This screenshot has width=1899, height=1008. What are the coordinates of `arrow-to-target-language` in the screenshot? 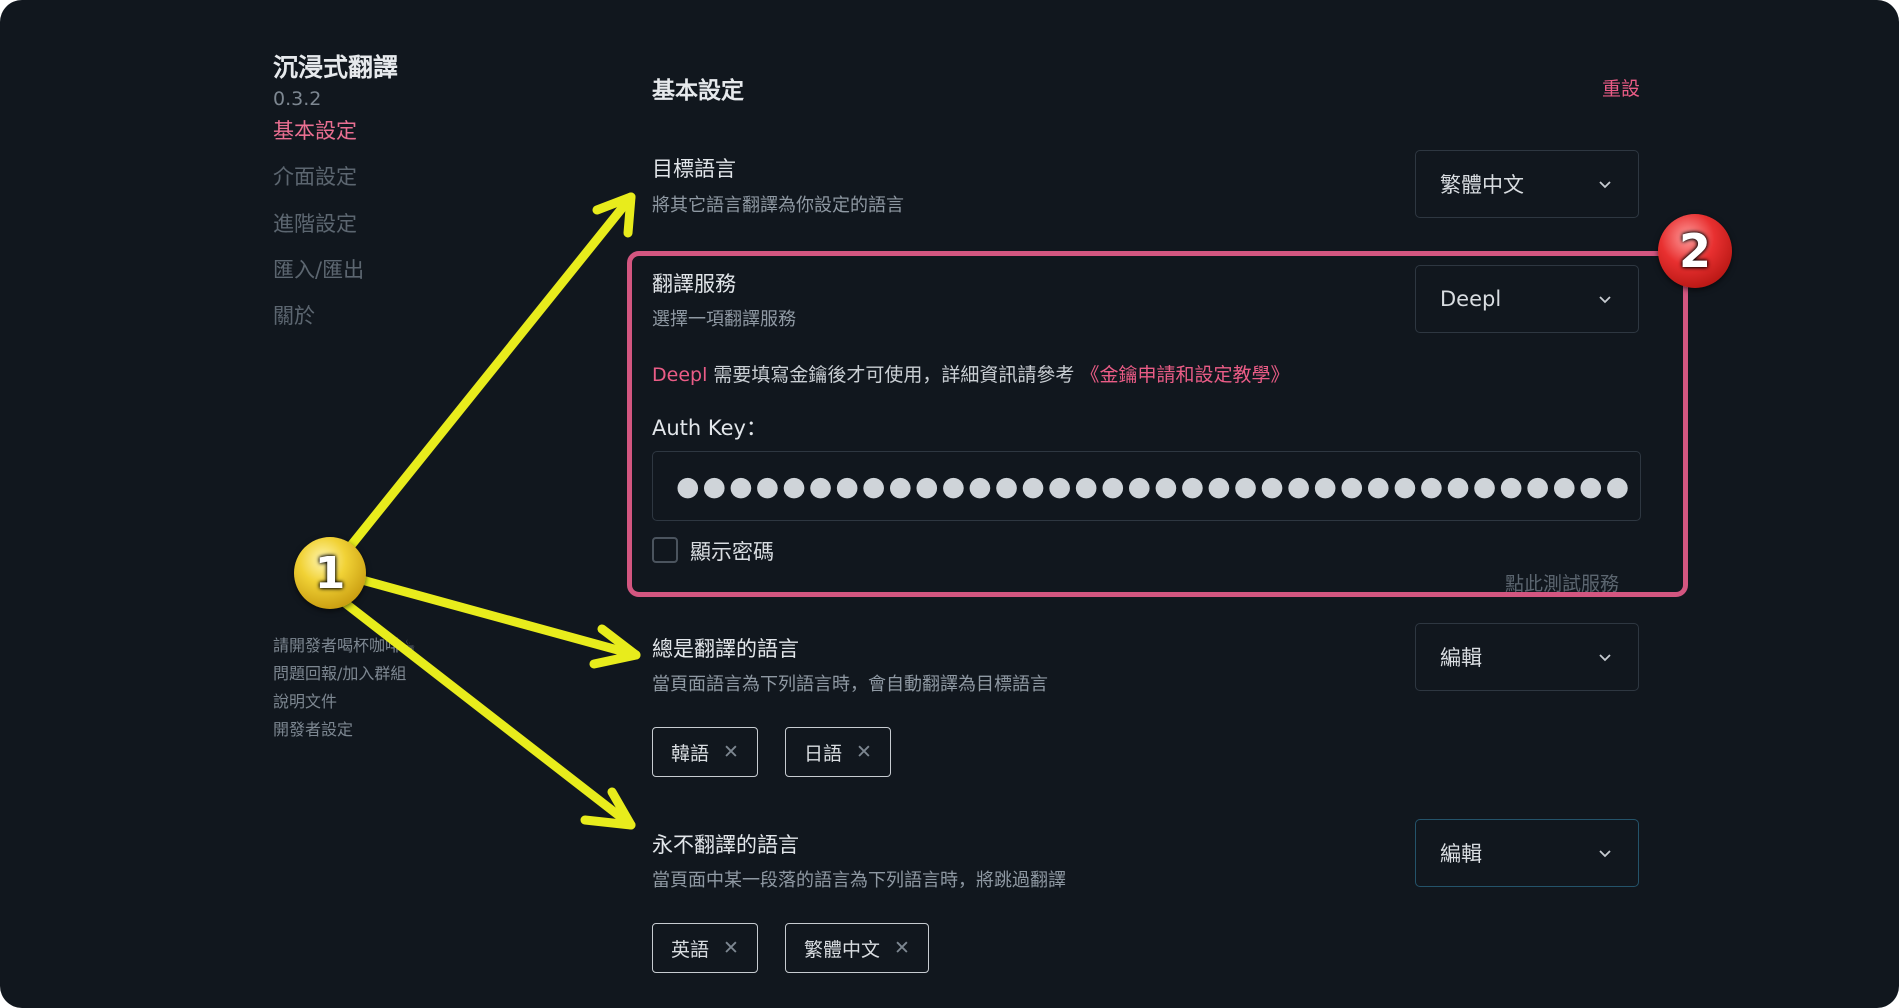 It's located at (484, 380).